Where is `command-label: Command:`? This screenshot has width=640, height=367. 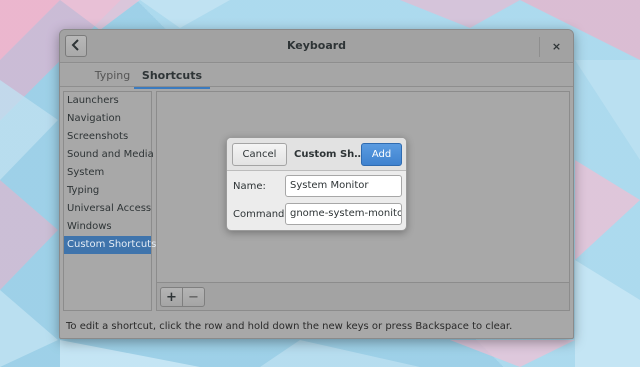 command-label: Command: is located at coordinates (260, 214).